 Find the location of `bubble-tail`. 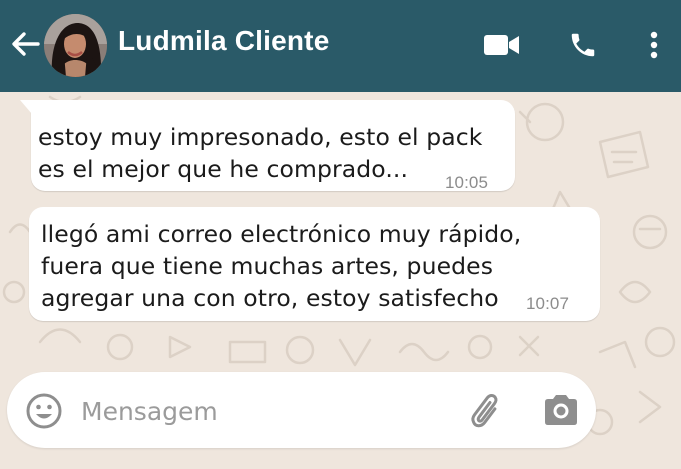

bubble-tail is located at coordinates (26, 107).